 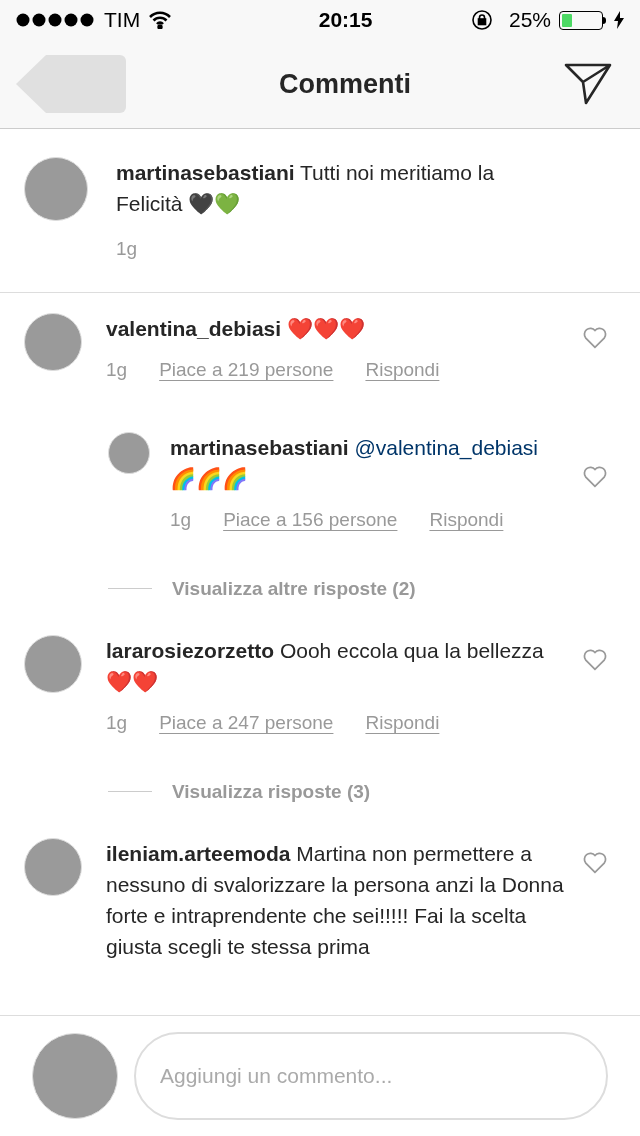 I want to click on battery-percent: 25%, so click(x=529, y=20).